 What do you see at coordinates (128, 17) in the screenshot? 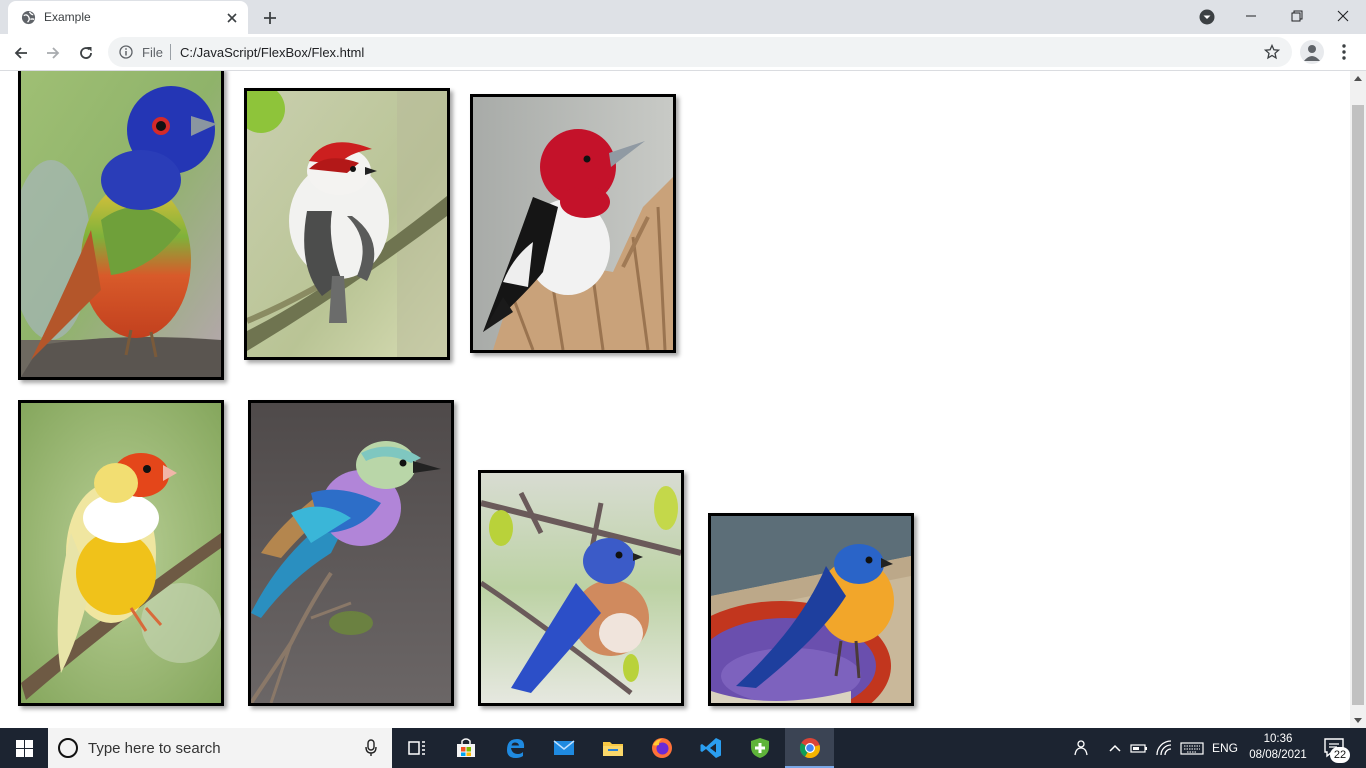
I see `browser-tab: Example` at bounding box center [128, 17].